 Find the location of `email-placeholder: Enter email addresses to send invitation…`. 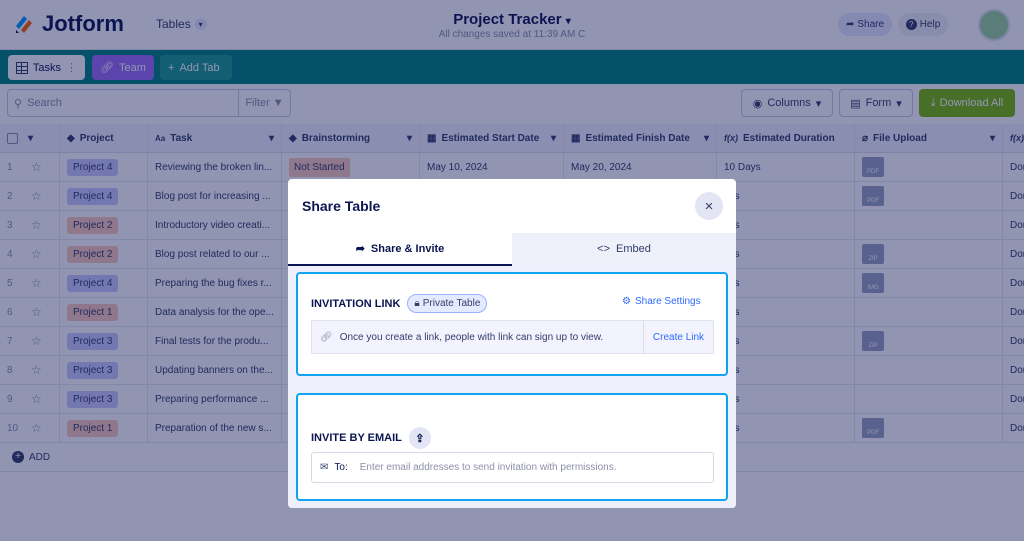

email-placeholder: Enter email addresses to send invitation… is located at coordinates (488, 467).